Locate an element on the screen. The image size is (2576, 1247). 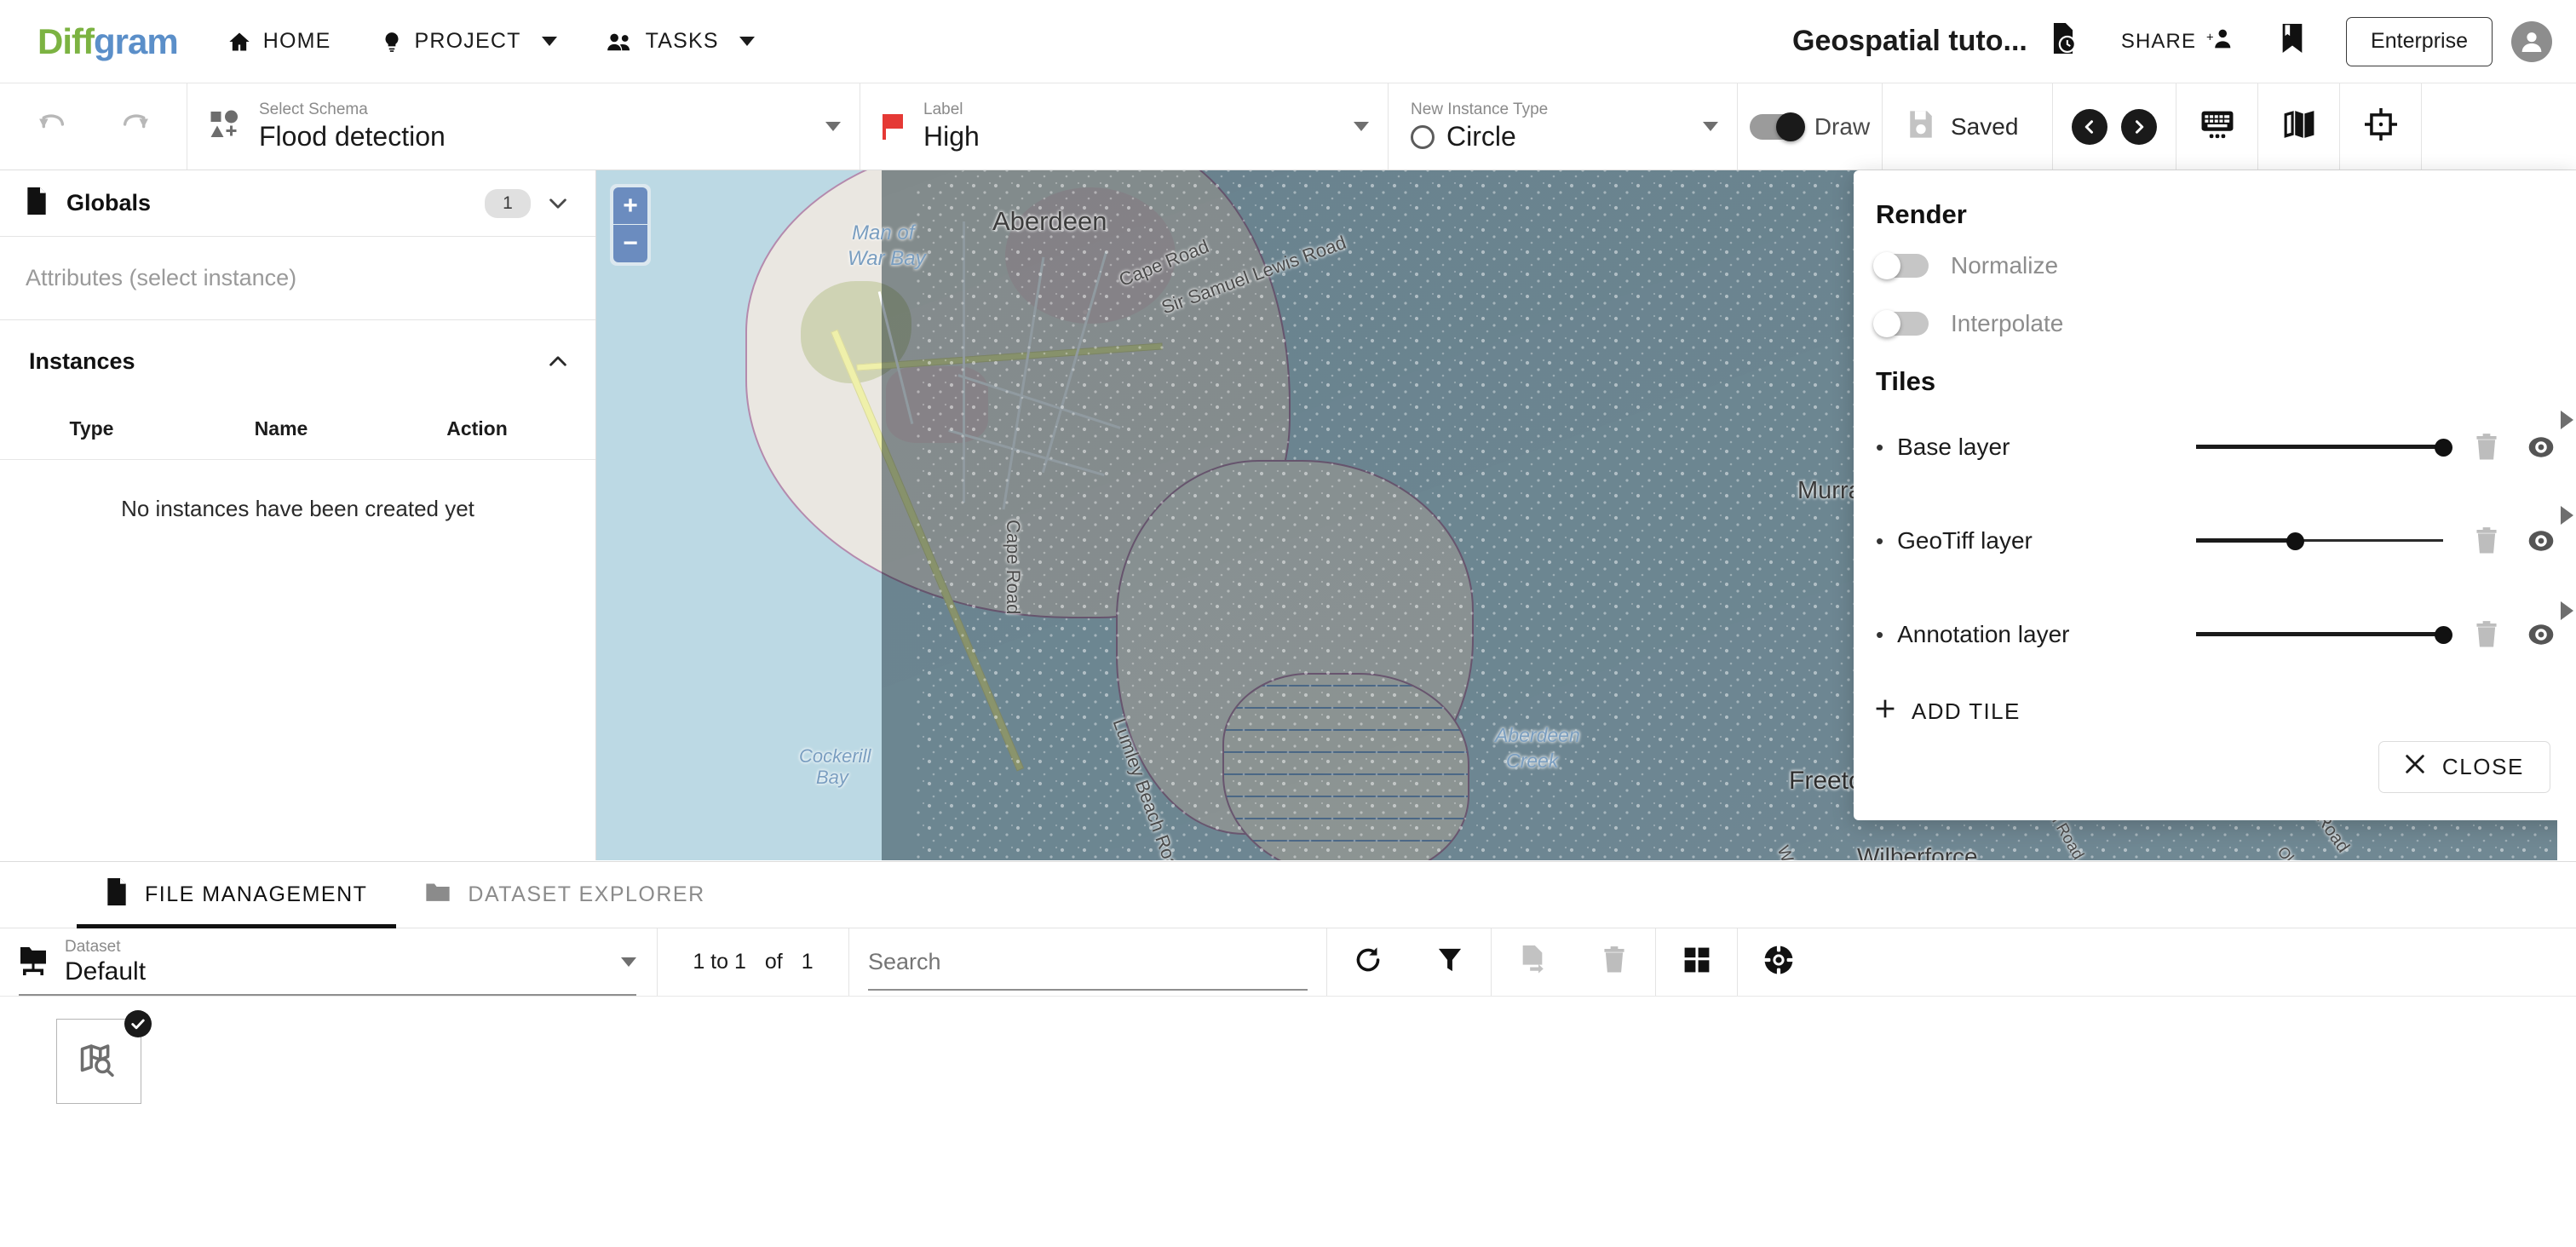
filter-button is located at coordinates (1450, 962).